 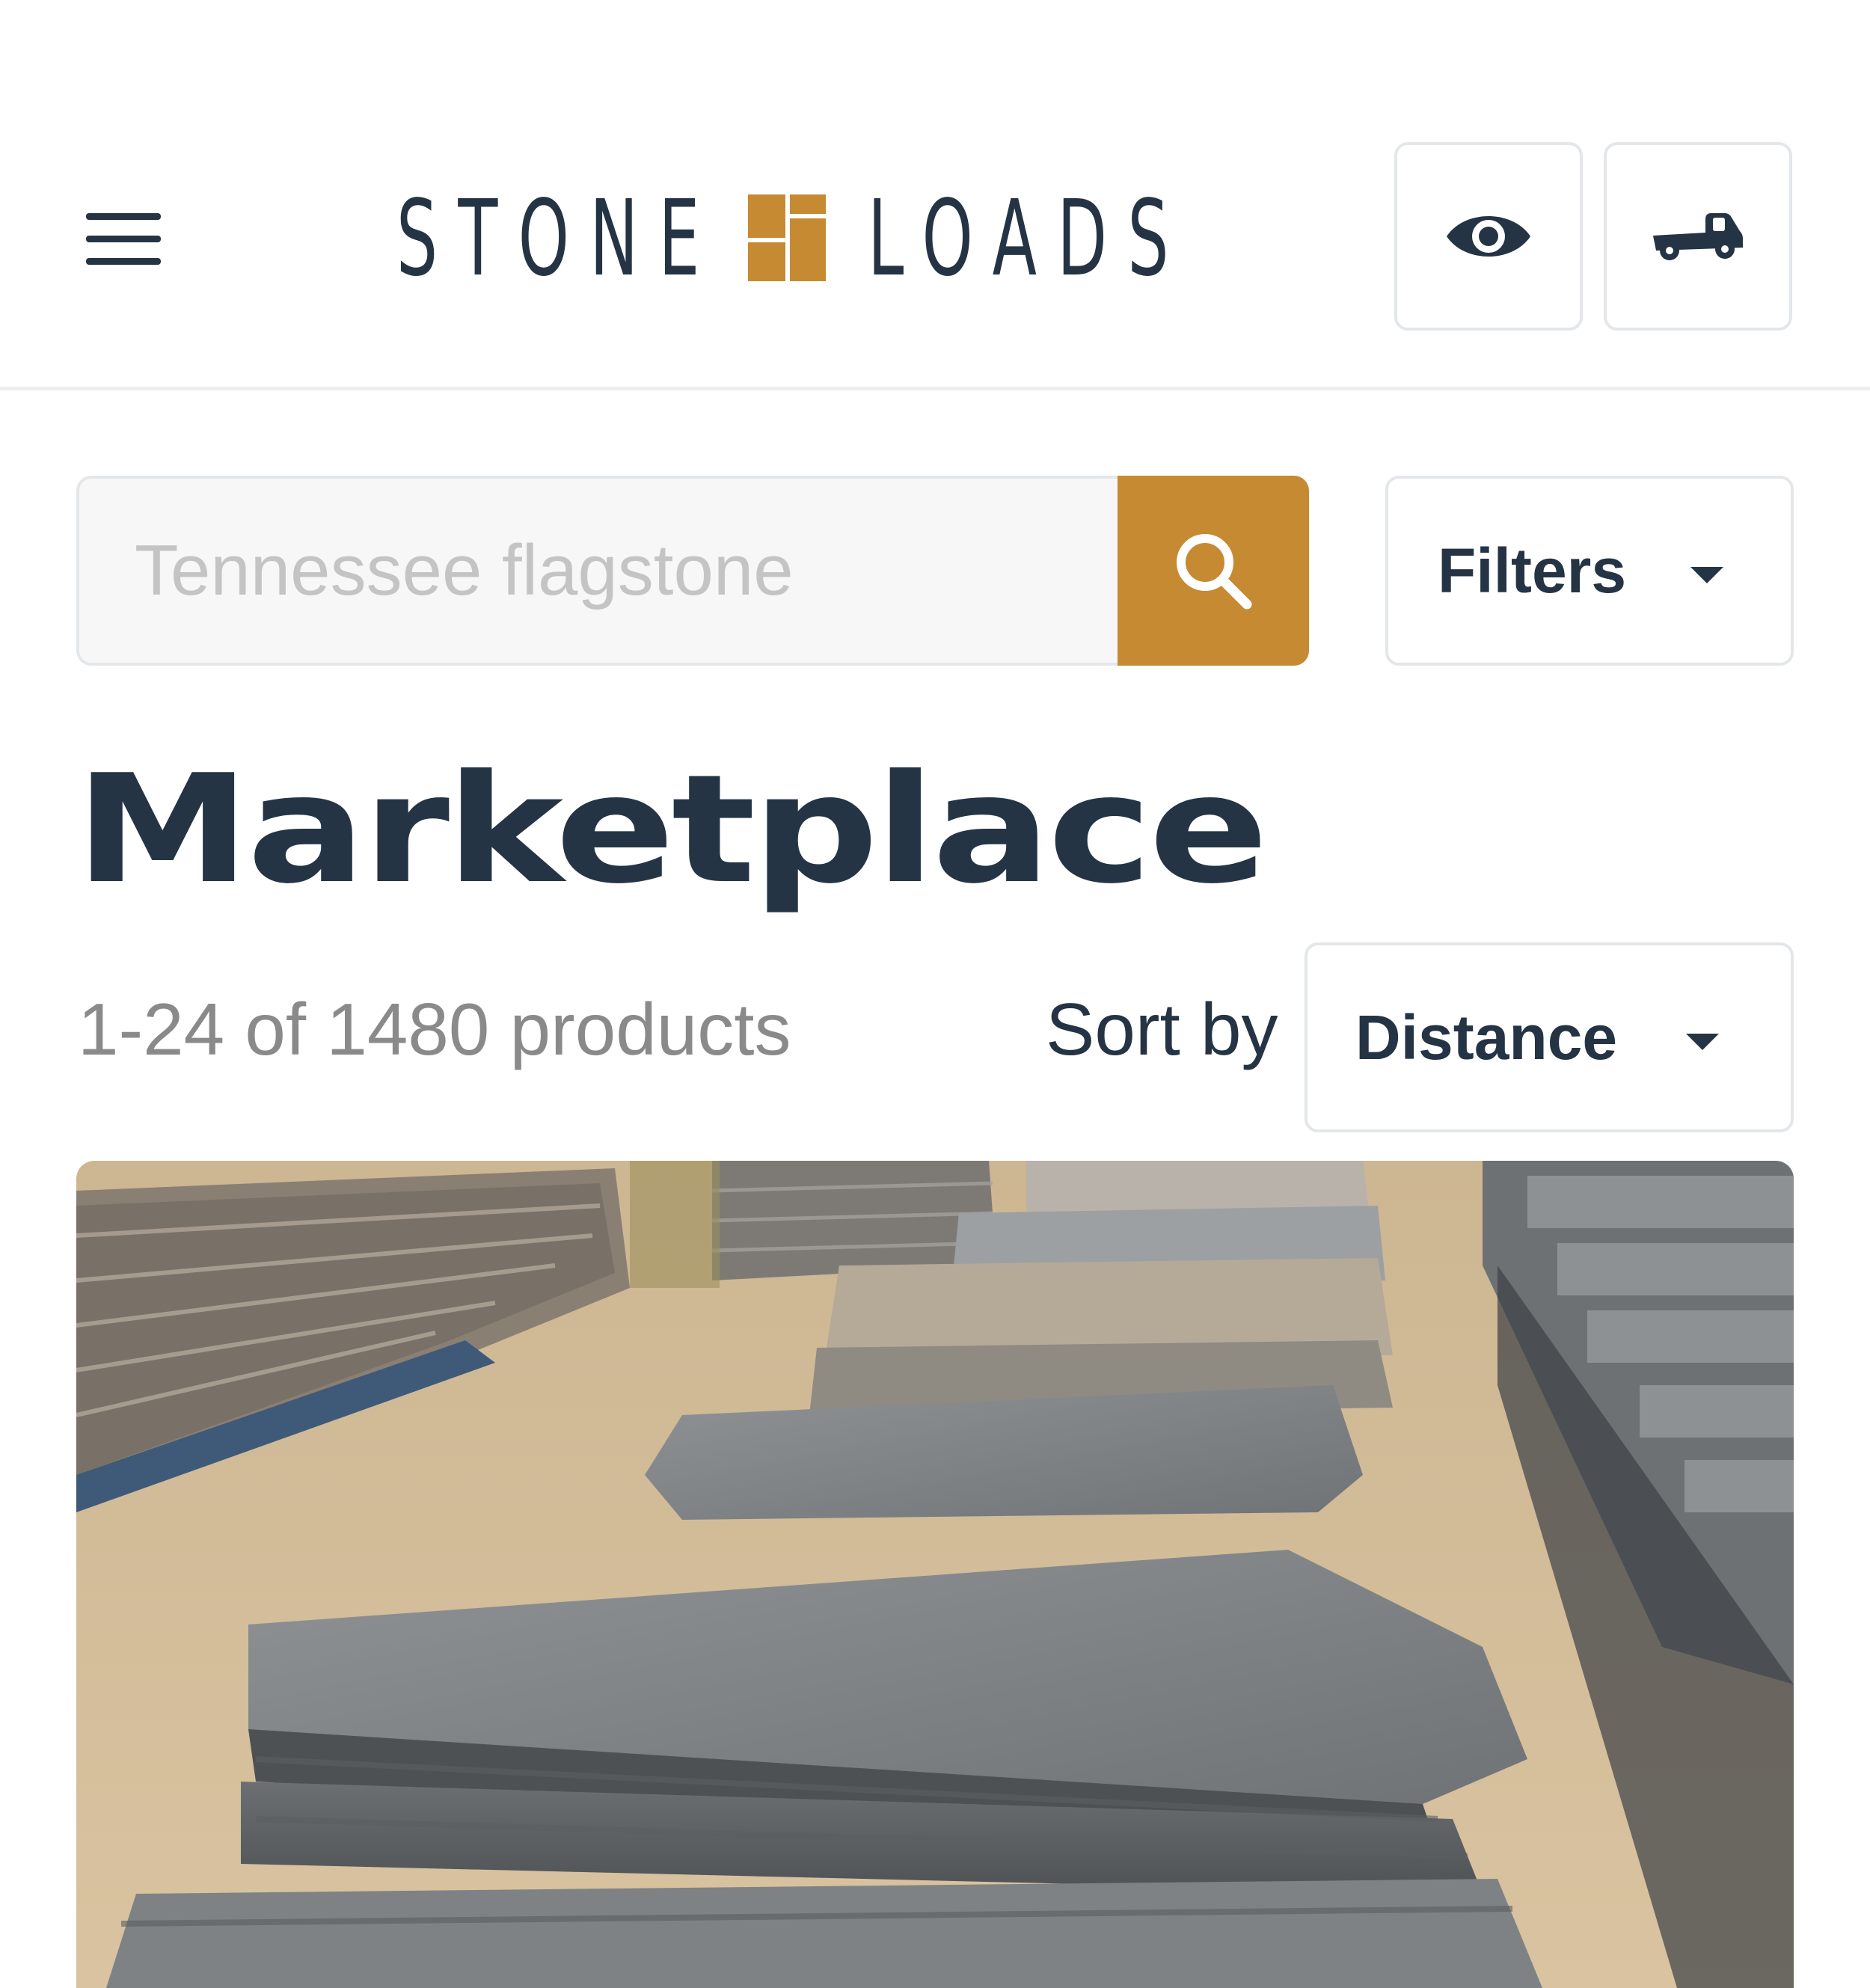 What do you see at coordinates (558, 239) in the screenshot?
I see `logo-text-stone: STONE` at bounding box center [558, 239].